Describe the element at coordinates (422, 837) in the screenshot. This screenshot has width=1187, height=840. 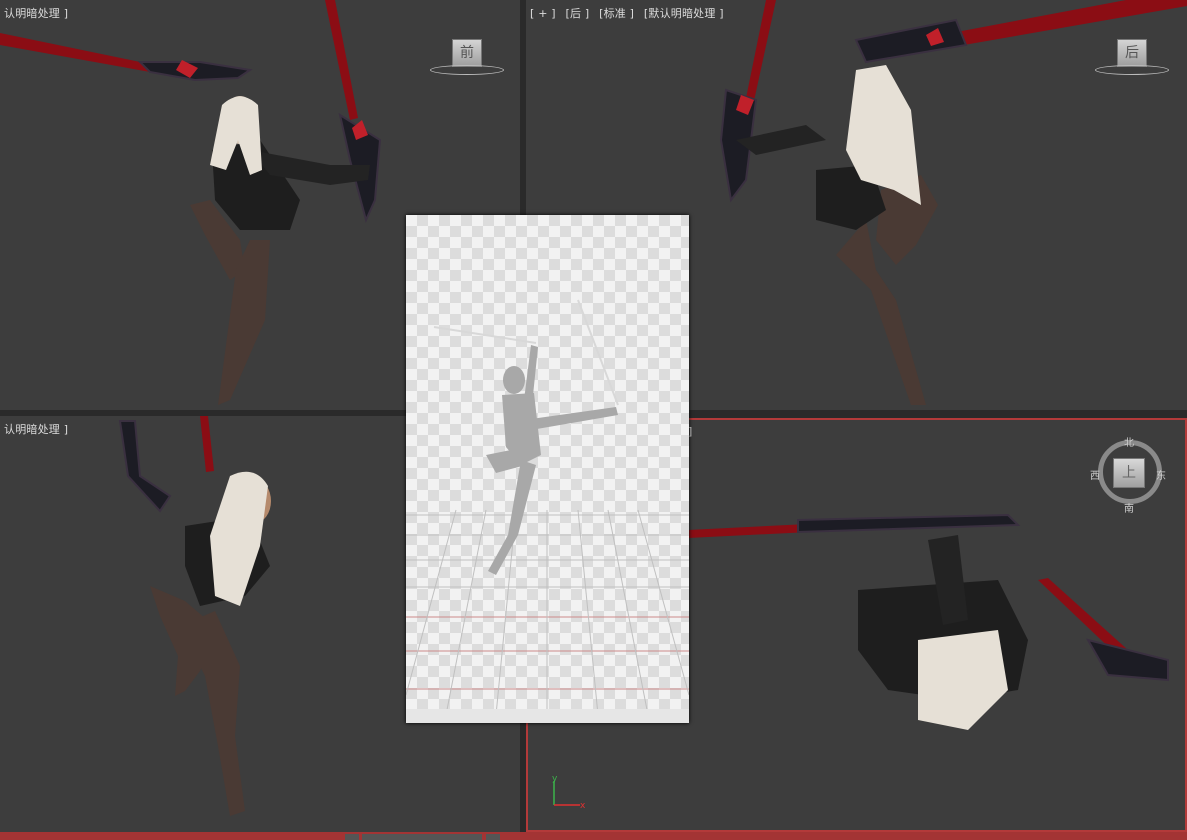
I see `time-slider-track` at that location.